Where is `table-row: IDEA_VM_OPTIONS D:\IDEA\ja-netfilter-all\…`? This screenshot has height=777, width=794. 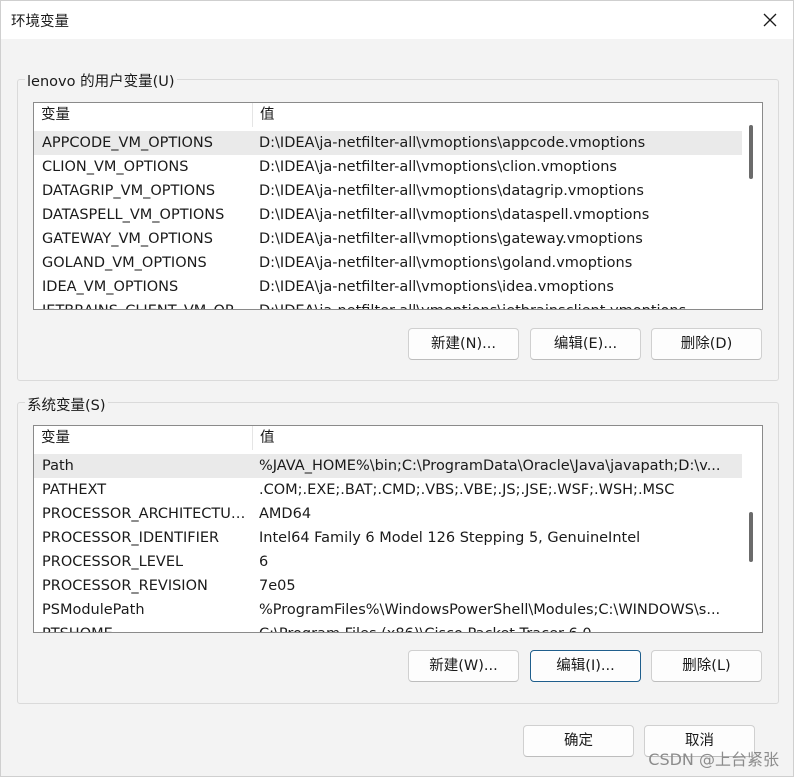
table-row: IDEA_VM_OPTIONS D:\IDEA\ja-netfilter-all\… is located at coordinates (388, 287).